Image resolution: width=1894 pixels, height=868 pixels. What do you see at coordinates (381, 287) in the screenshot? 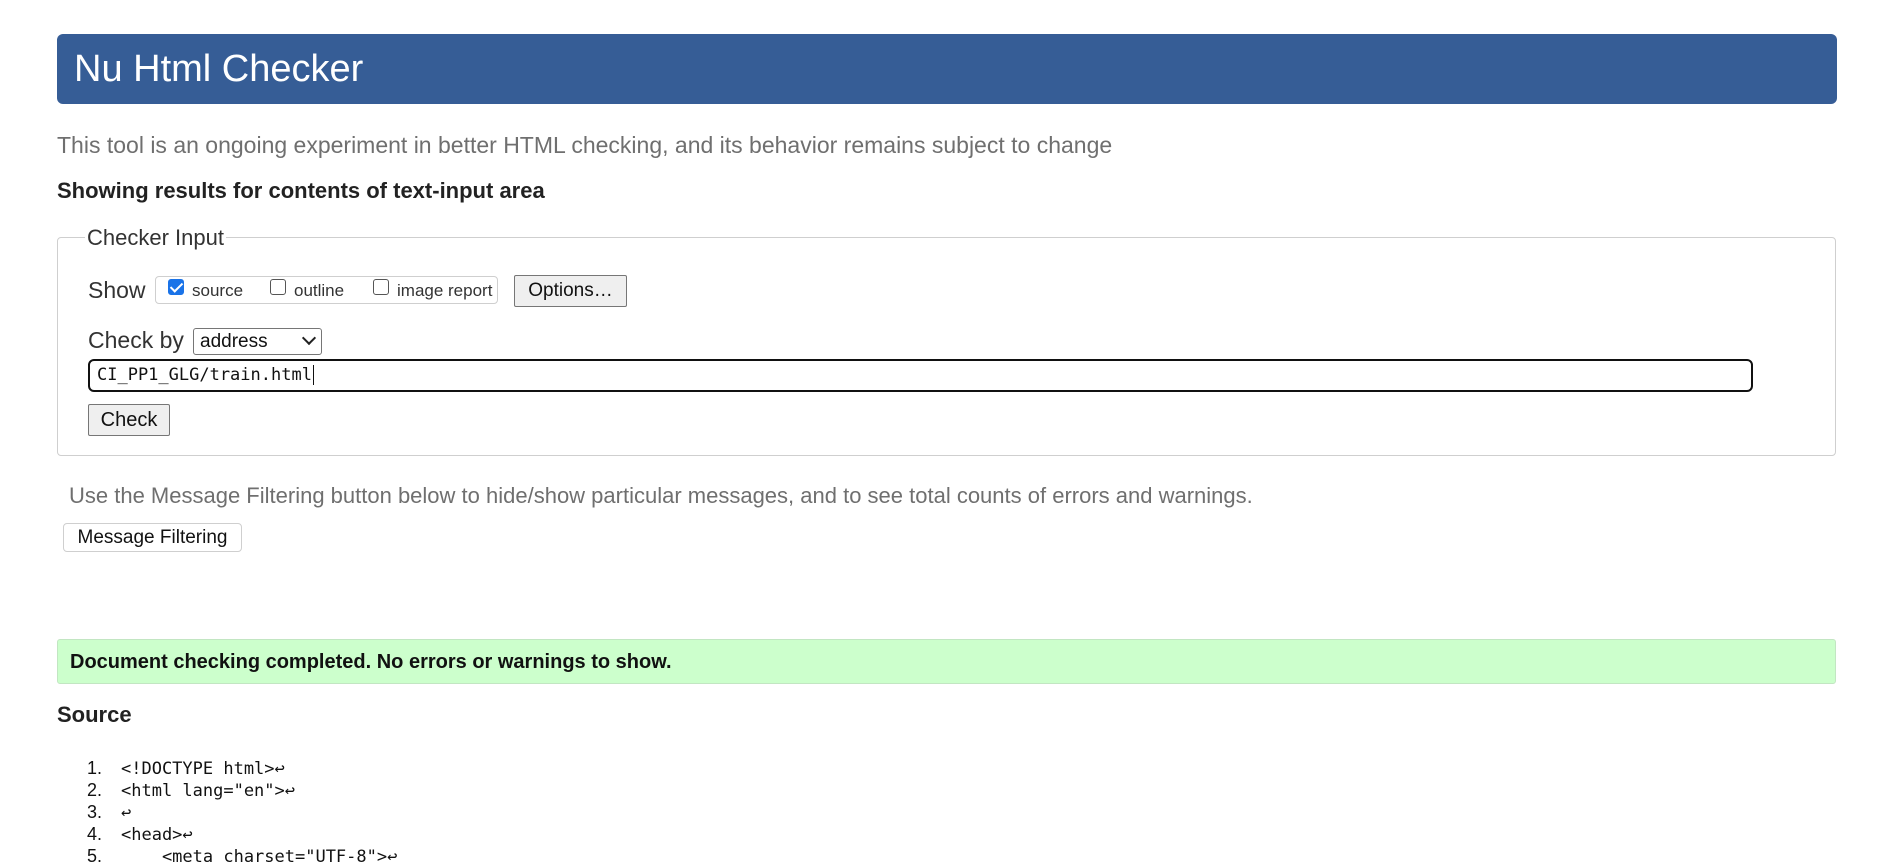
I see `image-report-checkbox` at bounding box center [381, 287].